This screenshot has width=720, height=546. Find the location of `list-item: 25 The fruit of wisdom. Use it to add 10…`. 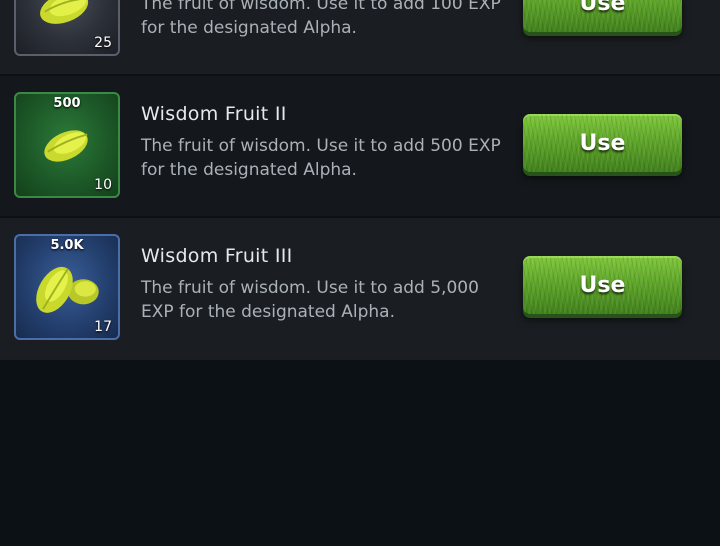

list-item: 25 The fruit of wisdom. Use it to add 10… is located at coordinates (360, 37).